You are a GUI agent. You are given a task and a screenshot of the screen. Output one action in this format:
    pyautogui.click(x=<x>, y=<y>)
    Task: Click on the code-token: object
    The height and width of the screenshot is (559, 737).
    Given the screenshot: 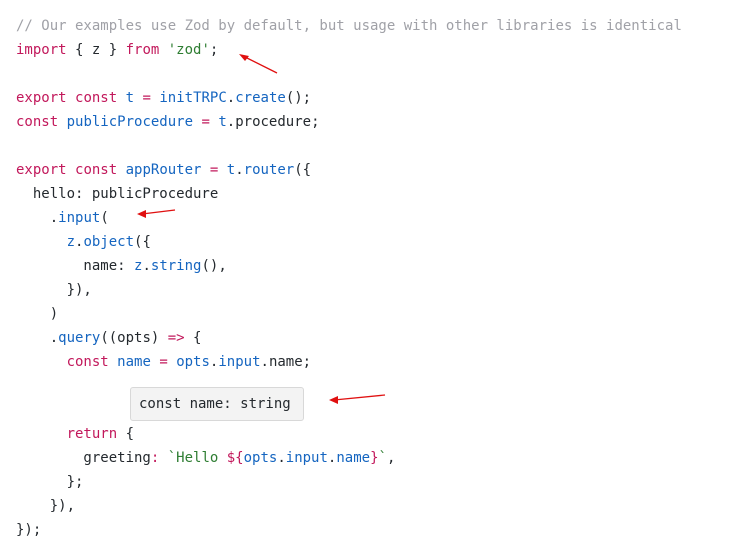 What is the action you would take?
    pyautogui.click(x=109, y=242)
    